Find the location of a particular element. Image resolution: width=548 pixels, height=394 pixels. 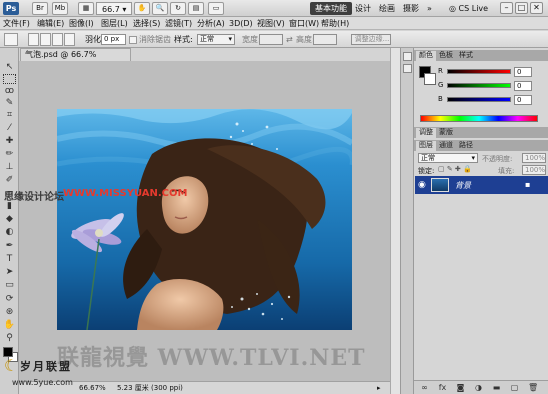

menu-help: 帮助(H) is located at coordinates (335, 23).